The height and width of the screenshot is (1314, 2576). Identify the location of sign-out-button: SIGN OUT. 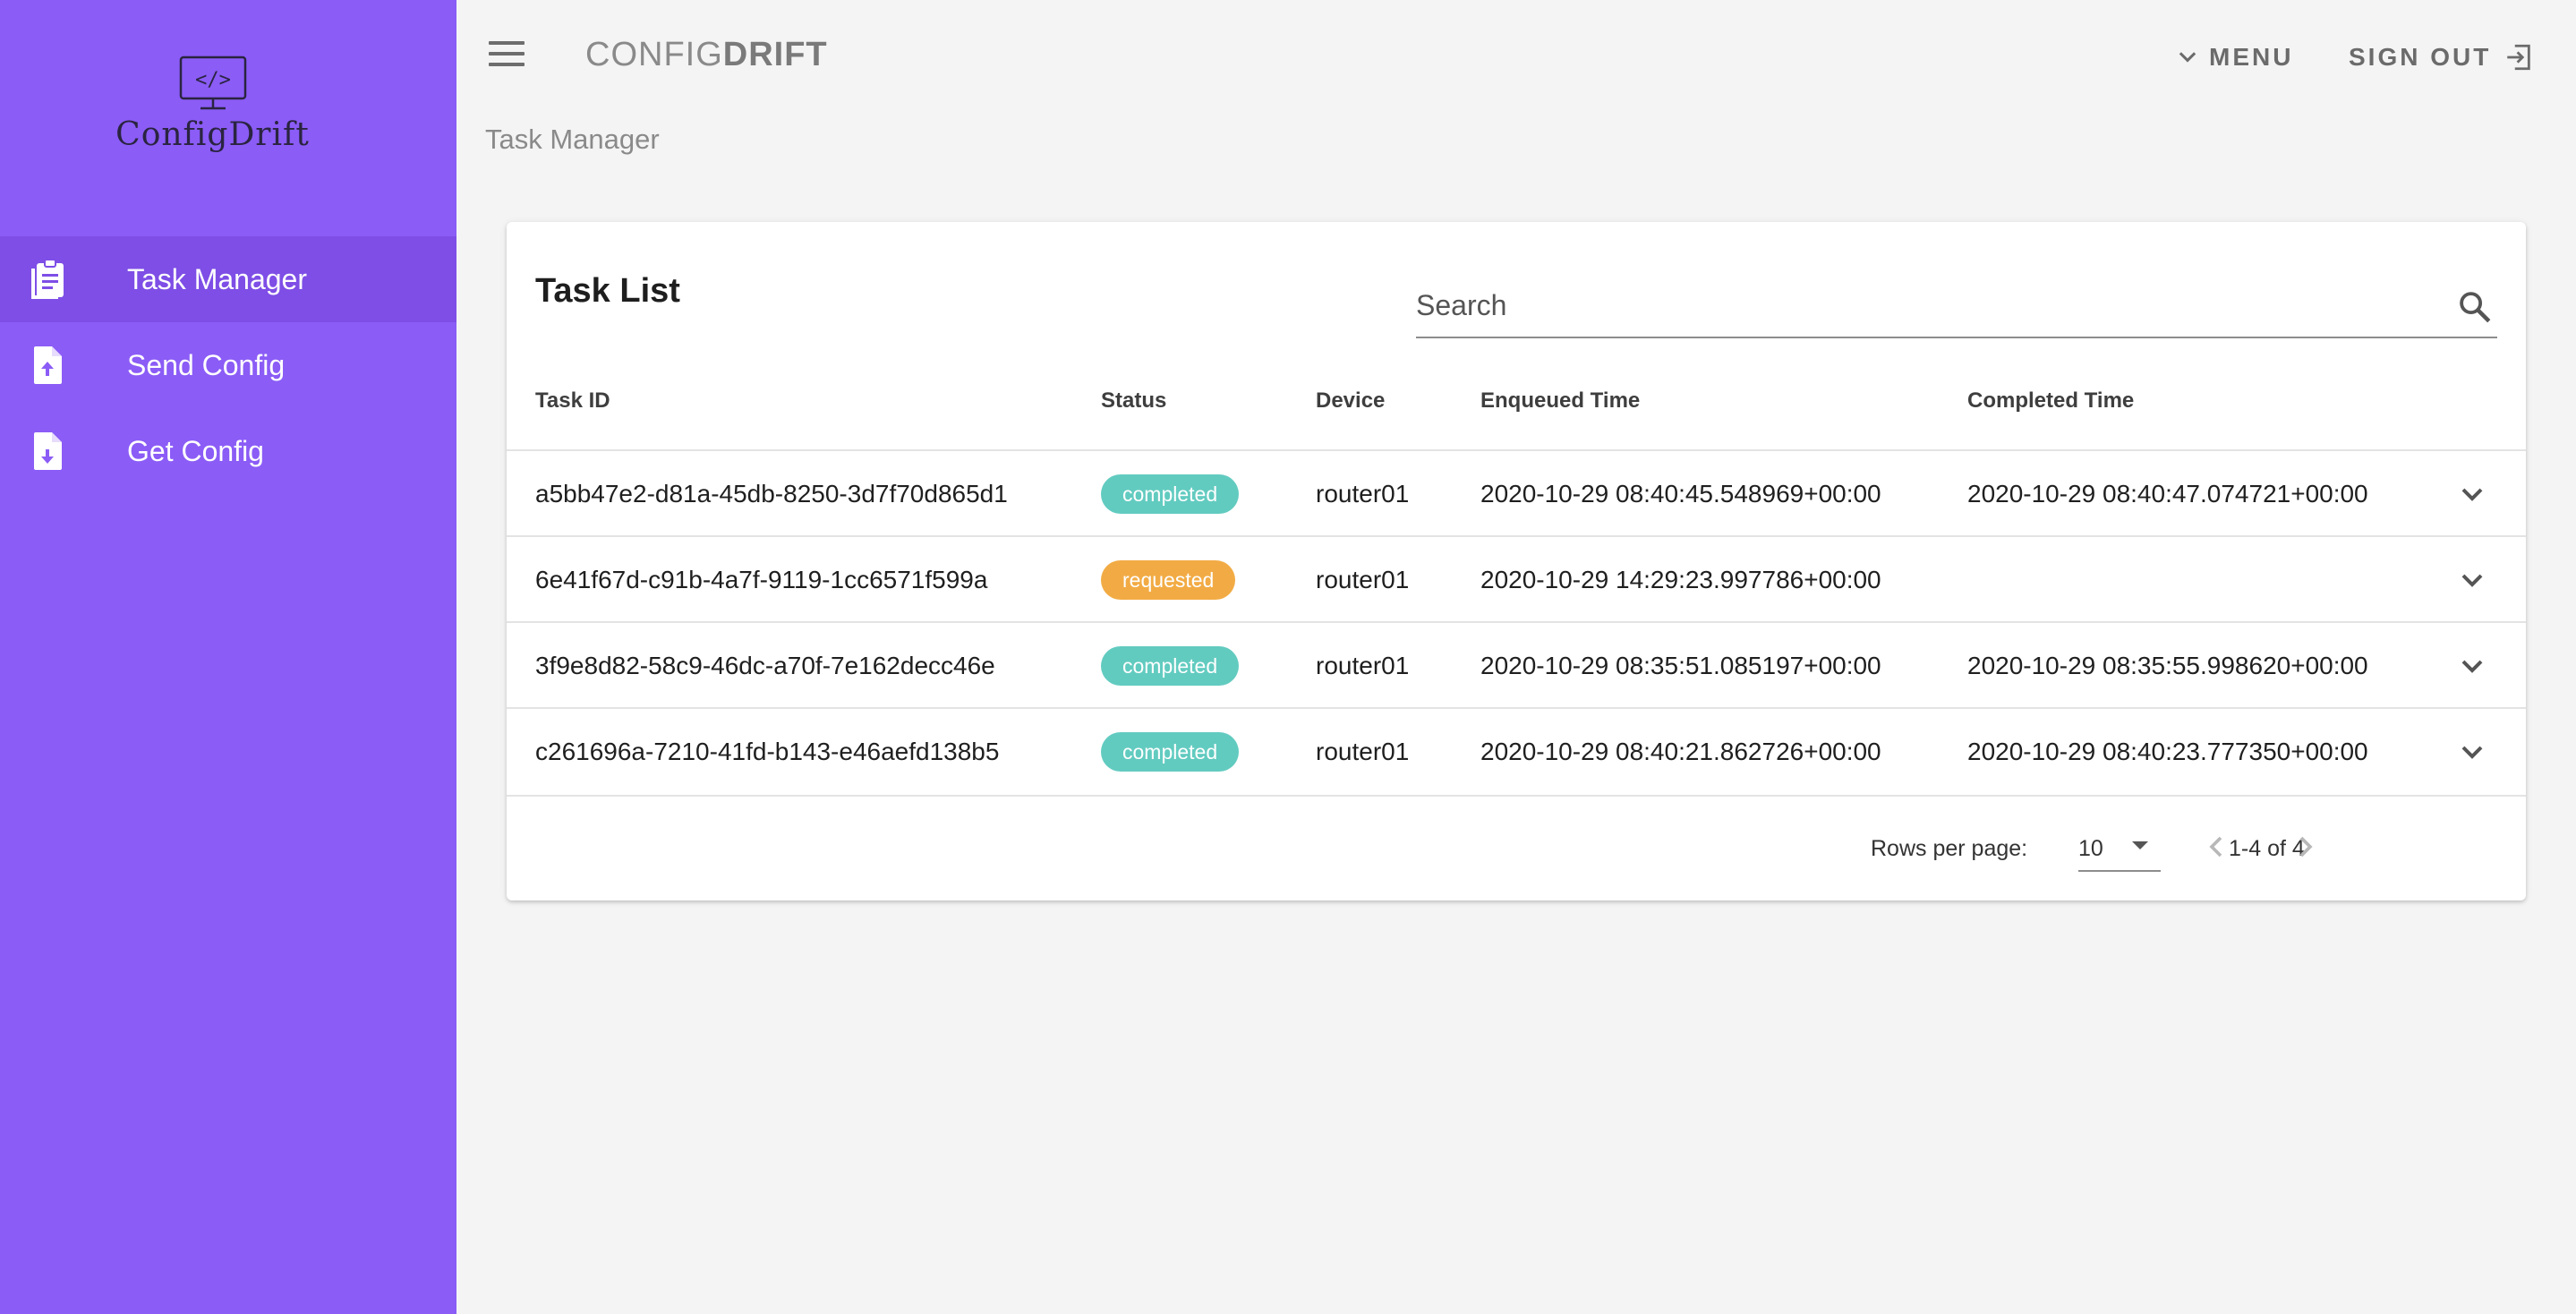
(2441, 57).